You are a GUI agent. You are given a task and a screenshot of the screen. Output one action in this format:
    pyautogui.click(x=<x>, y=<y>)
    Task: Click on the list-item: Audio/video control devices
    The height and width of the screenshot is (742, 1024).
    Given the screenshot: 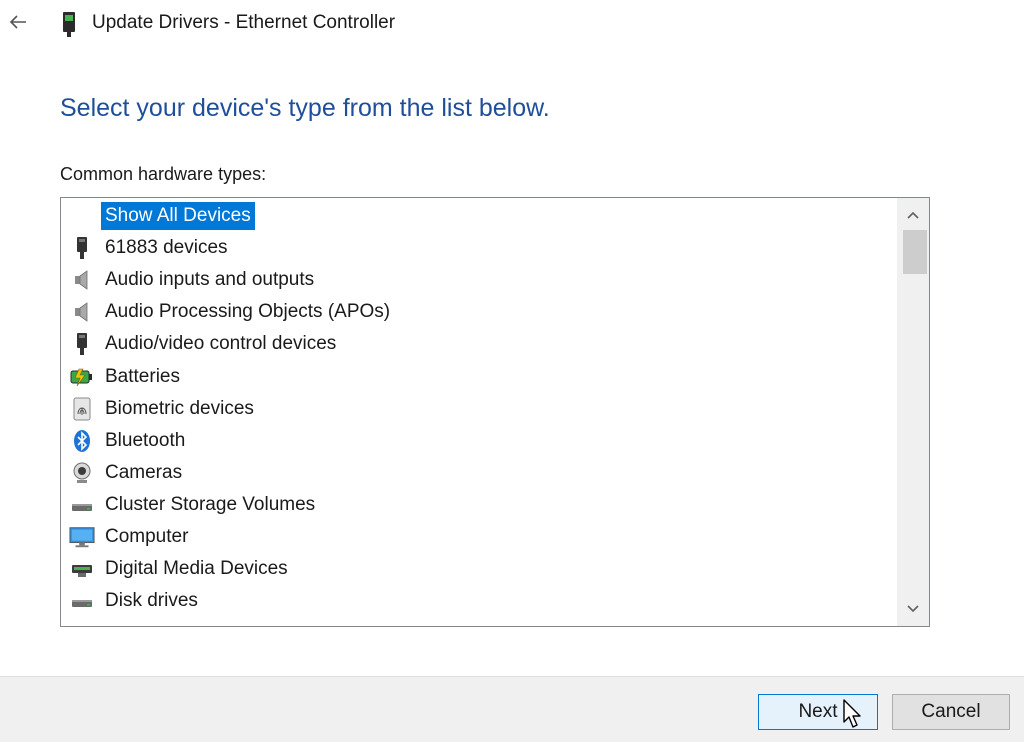 What is the action you would take?
    pyautogui.click(x=204, y=344)
    